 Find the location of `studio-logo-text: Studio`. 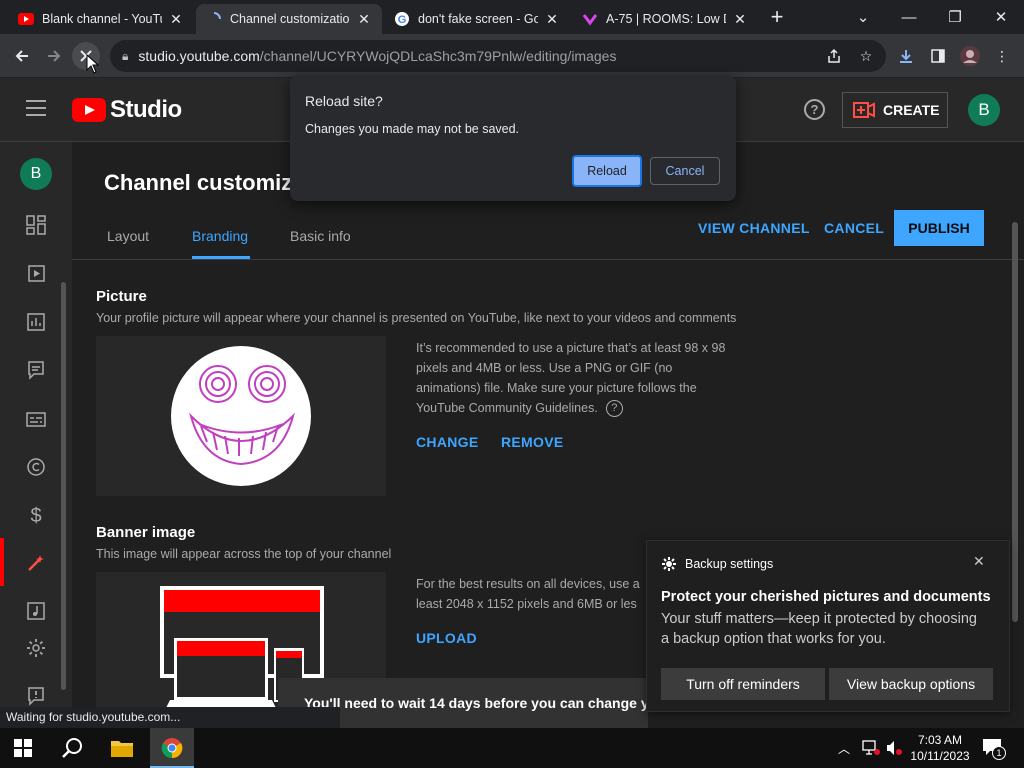

studio-logo-text: Studio is located at coordinates (146, 109).